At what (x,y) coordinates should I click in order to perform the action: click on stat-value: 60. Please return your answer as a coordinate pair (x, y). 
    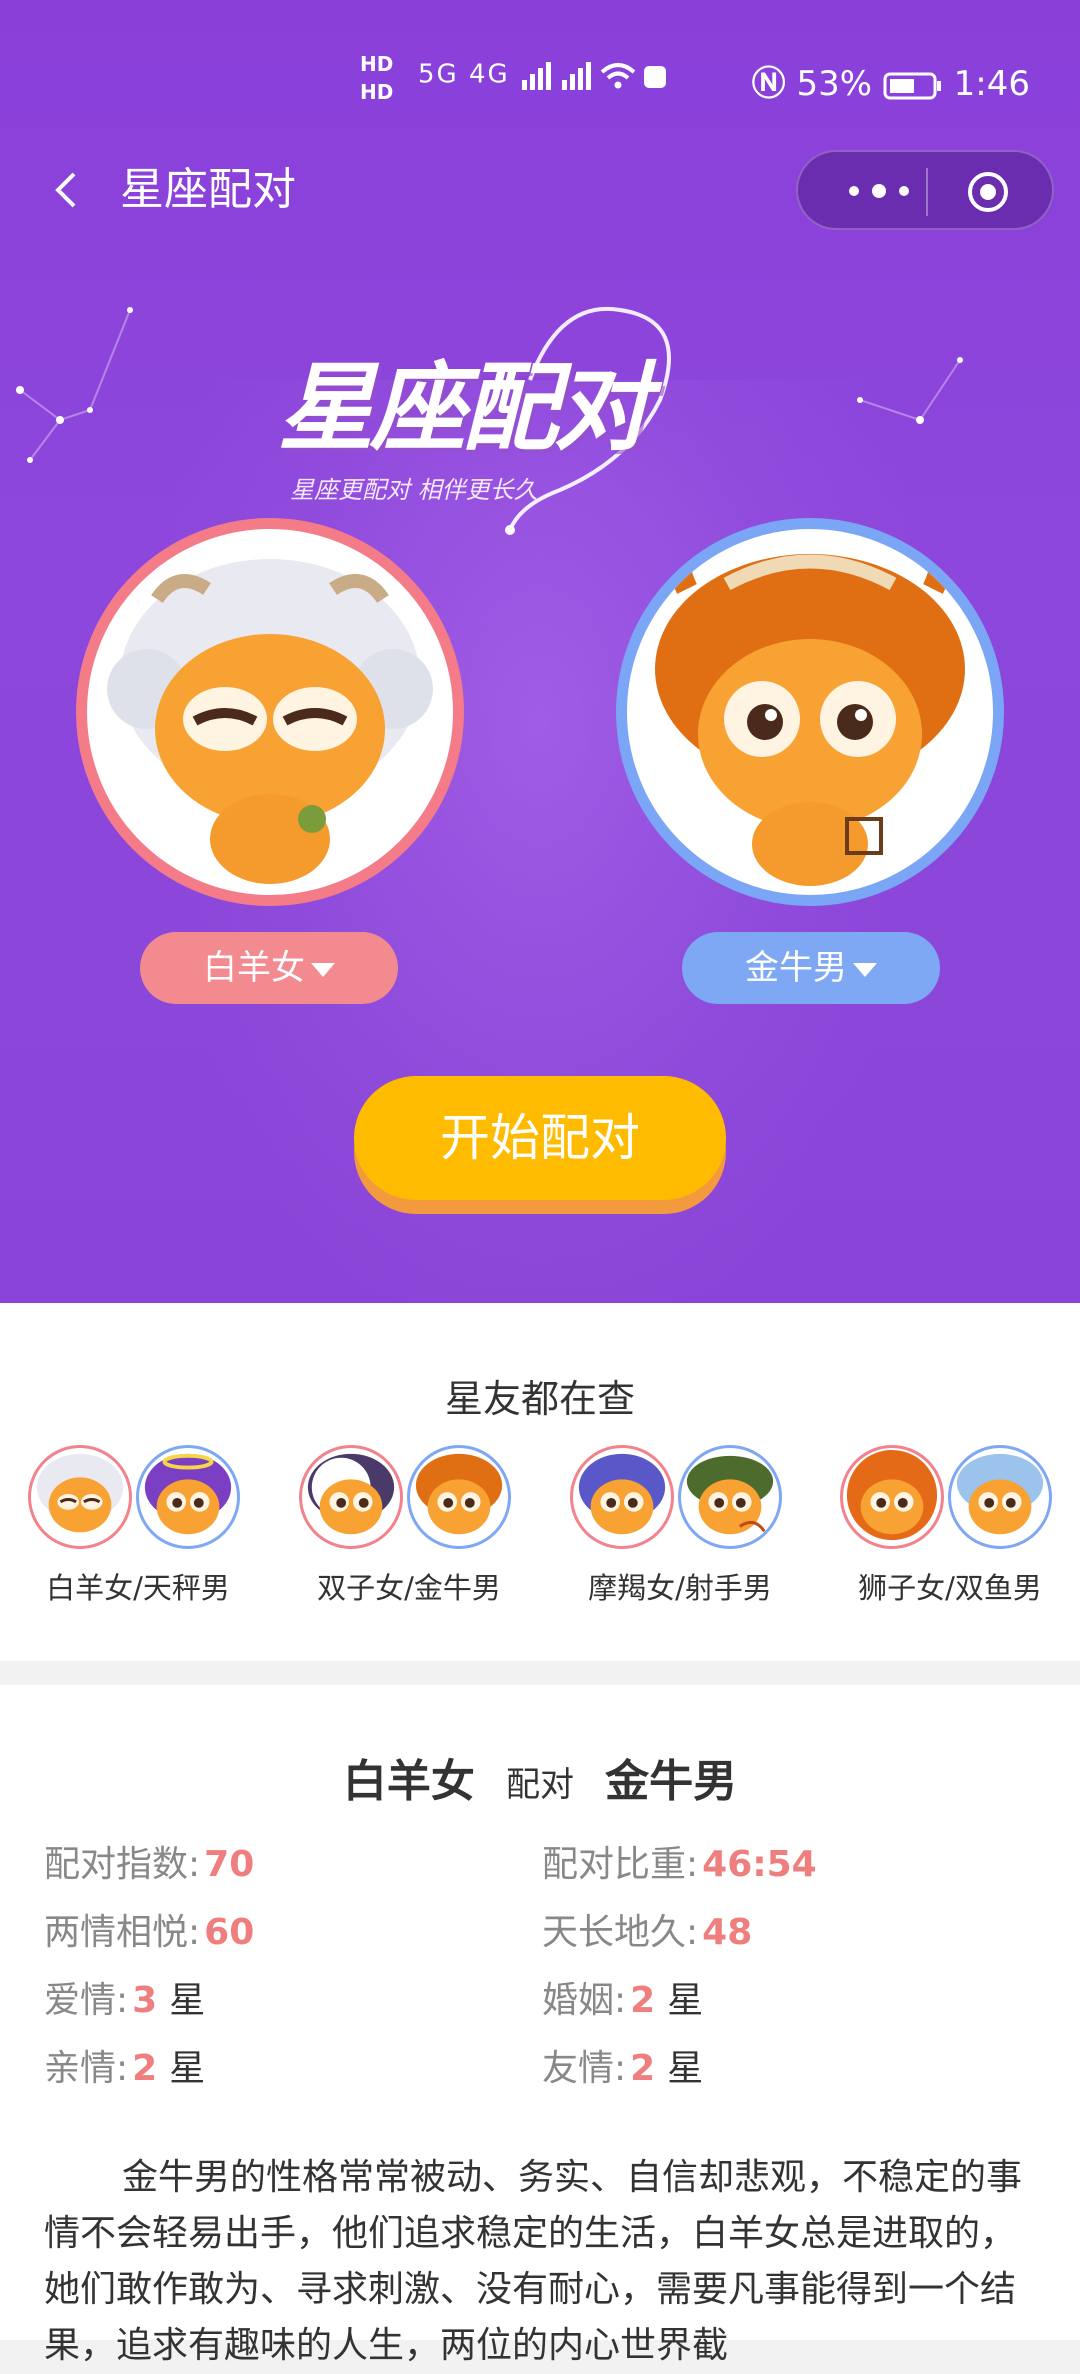
    Looking at the image, I should click on (229, 1932).